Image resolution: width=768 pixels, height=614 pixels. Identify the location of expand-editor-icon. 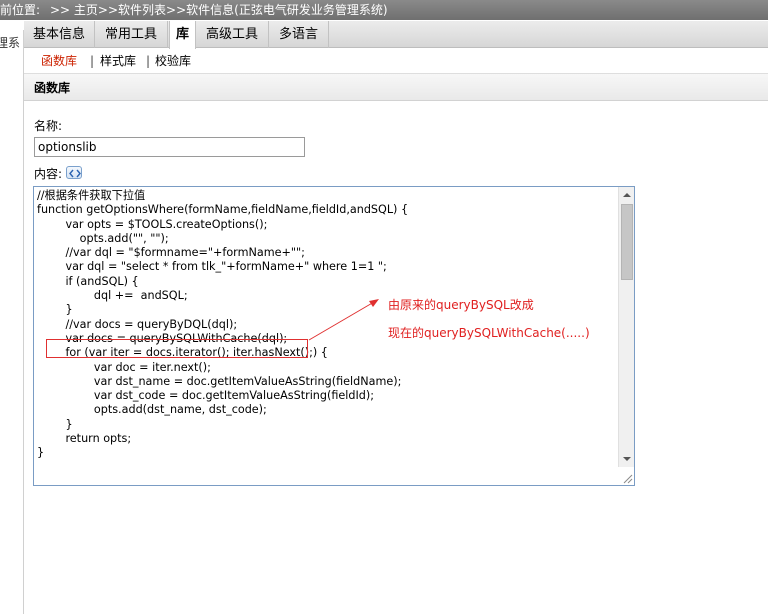
(74, 172).